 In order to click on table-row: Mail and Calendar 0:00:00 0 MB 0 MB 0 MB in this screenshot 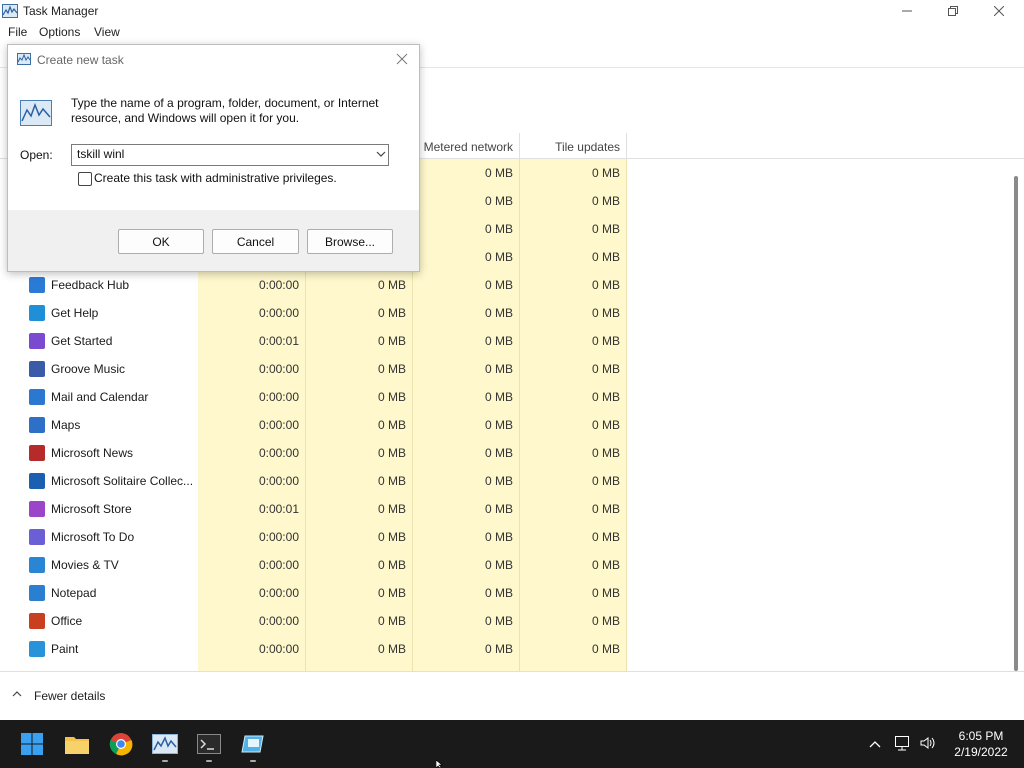, I will do `click(505, 397)`.